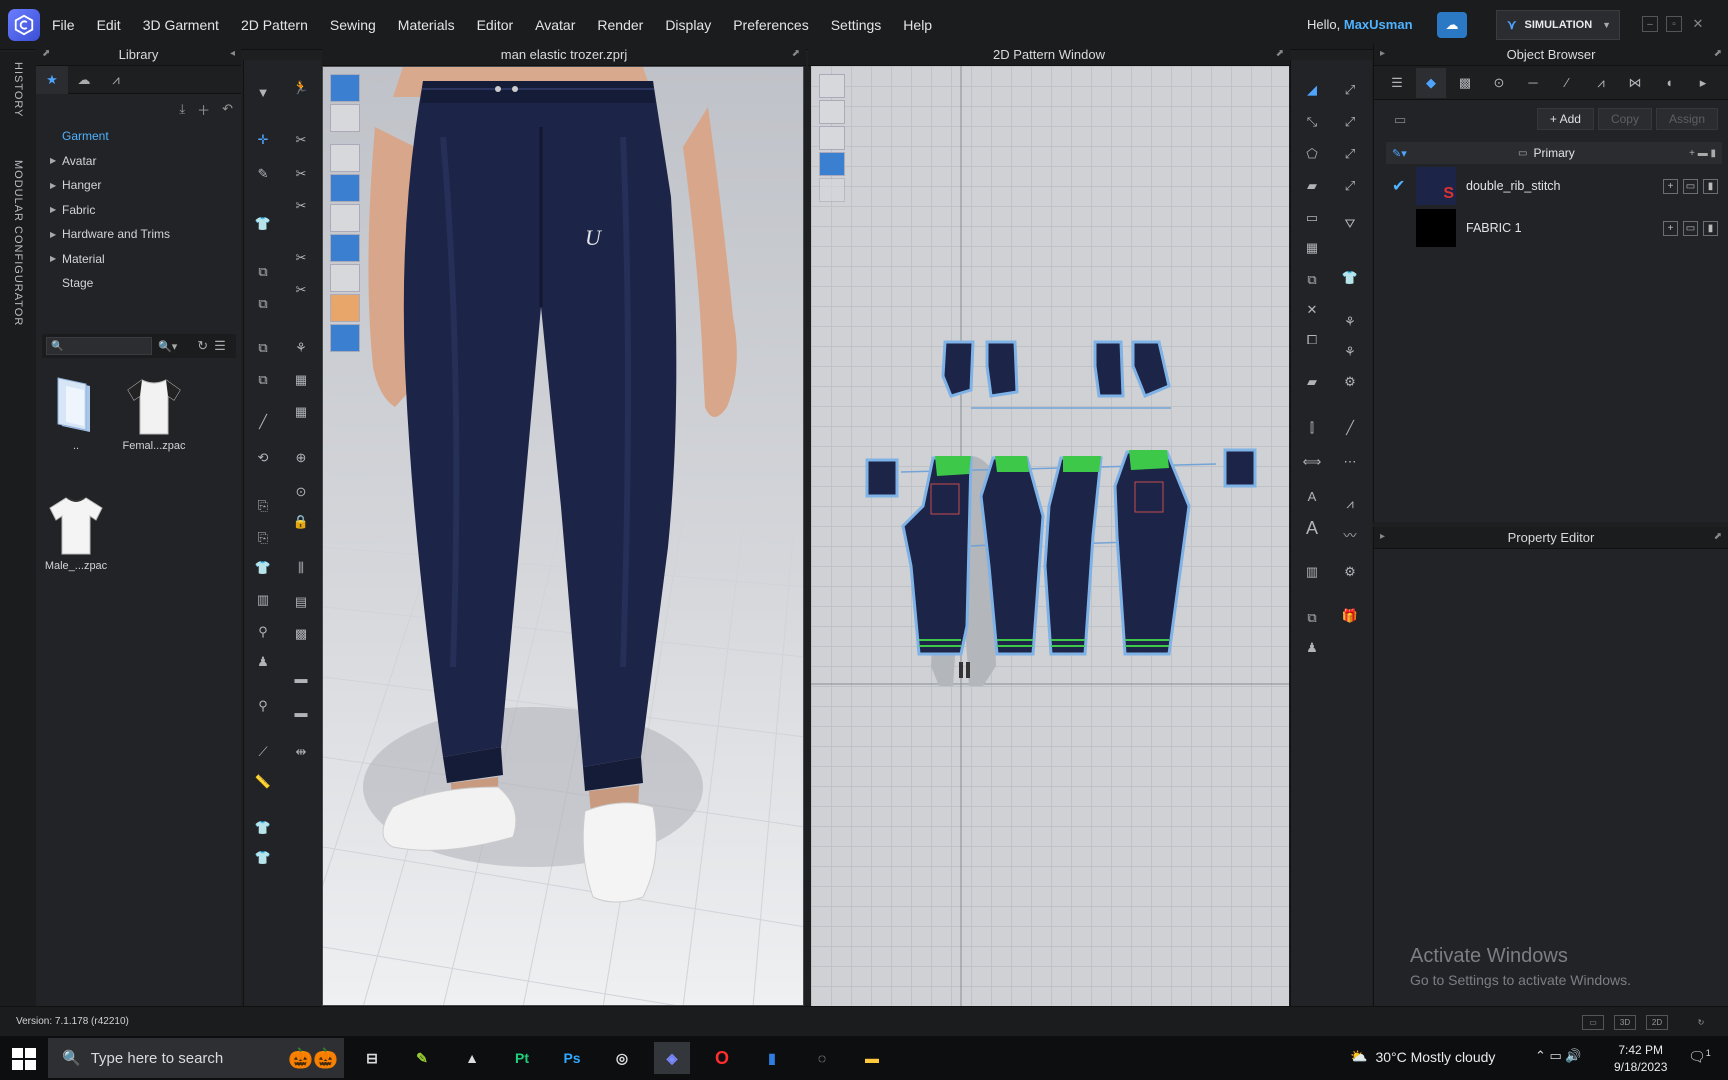 Image resolution: width=1728 pixels, height=1080 pixels. Describe the element at coordinates (1312, 382) in the screenshot. I see `fold-line-icon: ▰` at that location.